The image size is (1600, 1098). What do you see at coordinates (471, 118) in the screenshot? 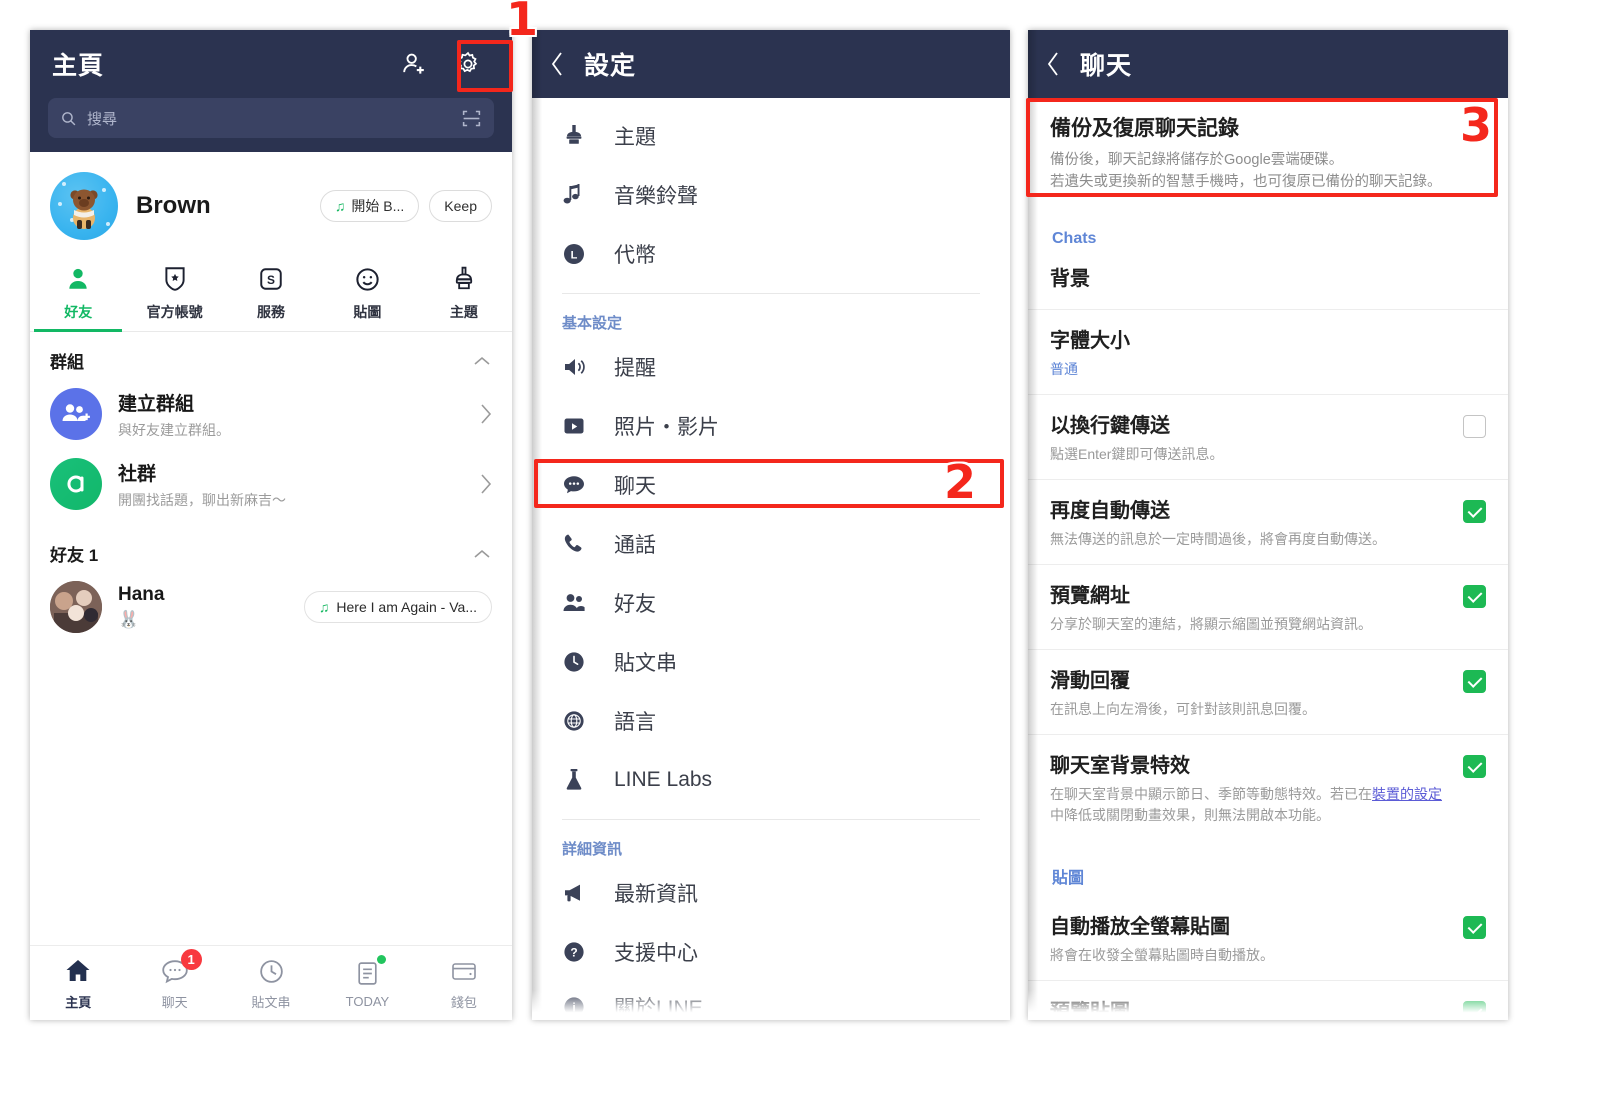
I see `qr-scan-icon` at bounding box center [471, 118].